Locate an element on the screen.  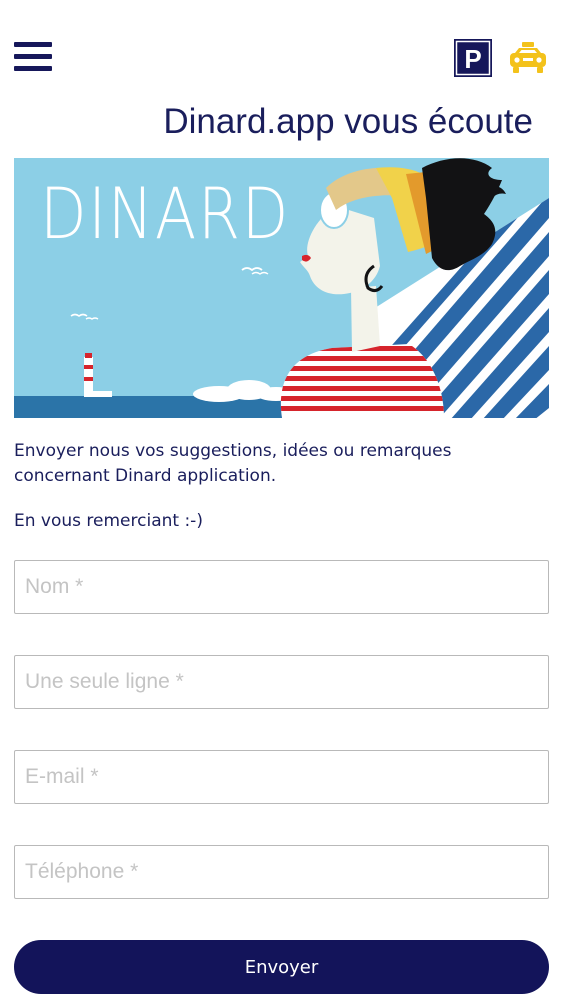
parking-glyph: P is located at coordinates (472, 59).